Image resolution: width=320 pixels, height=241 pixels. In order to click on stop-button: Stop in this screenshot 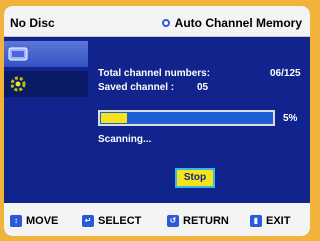, I will do `click(195, 178)`.